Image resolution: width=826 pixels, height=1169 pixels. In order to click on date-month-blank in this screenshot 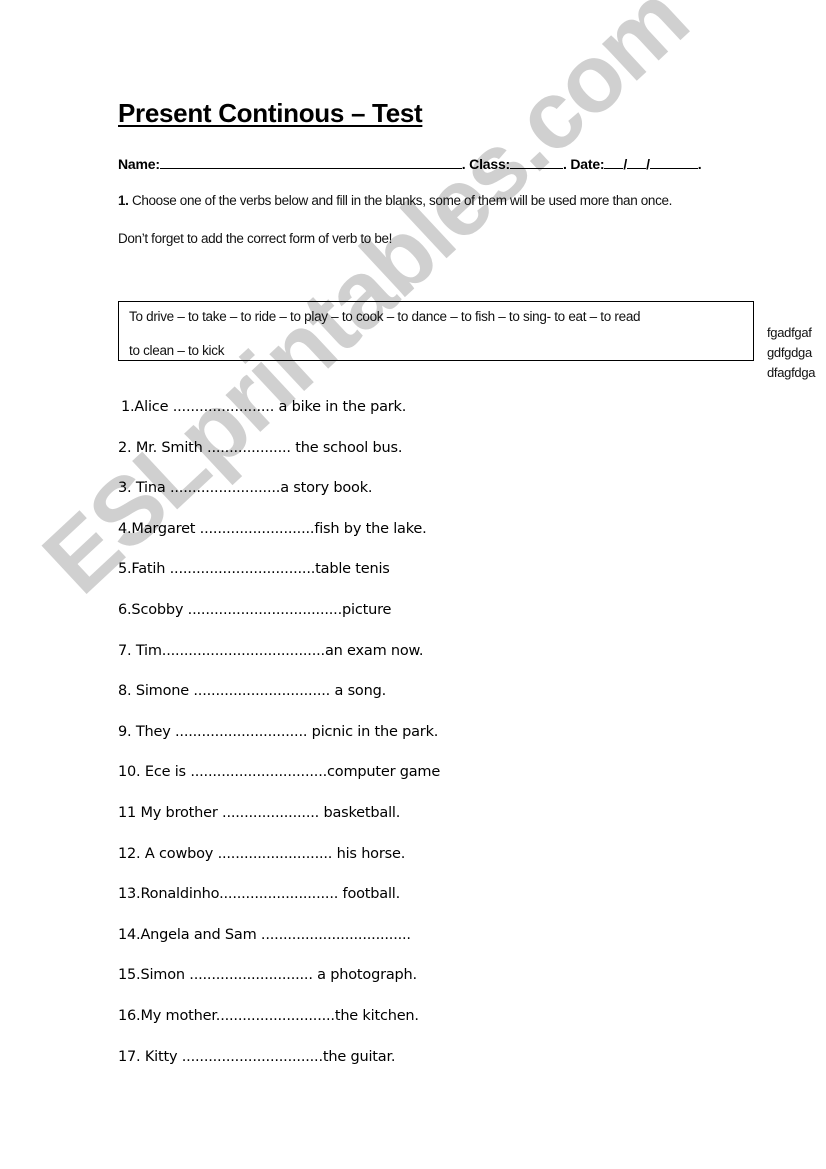, I will do `click(637, 162)`.